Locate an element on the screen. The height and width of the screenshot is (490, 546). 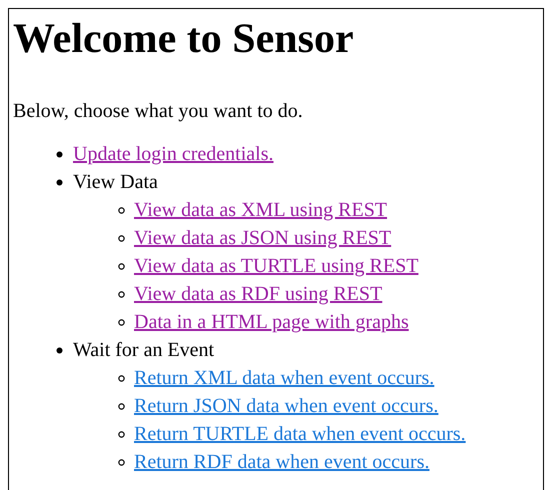
menu-link: View data as JSON using REST is located at coordinates (263, 238).